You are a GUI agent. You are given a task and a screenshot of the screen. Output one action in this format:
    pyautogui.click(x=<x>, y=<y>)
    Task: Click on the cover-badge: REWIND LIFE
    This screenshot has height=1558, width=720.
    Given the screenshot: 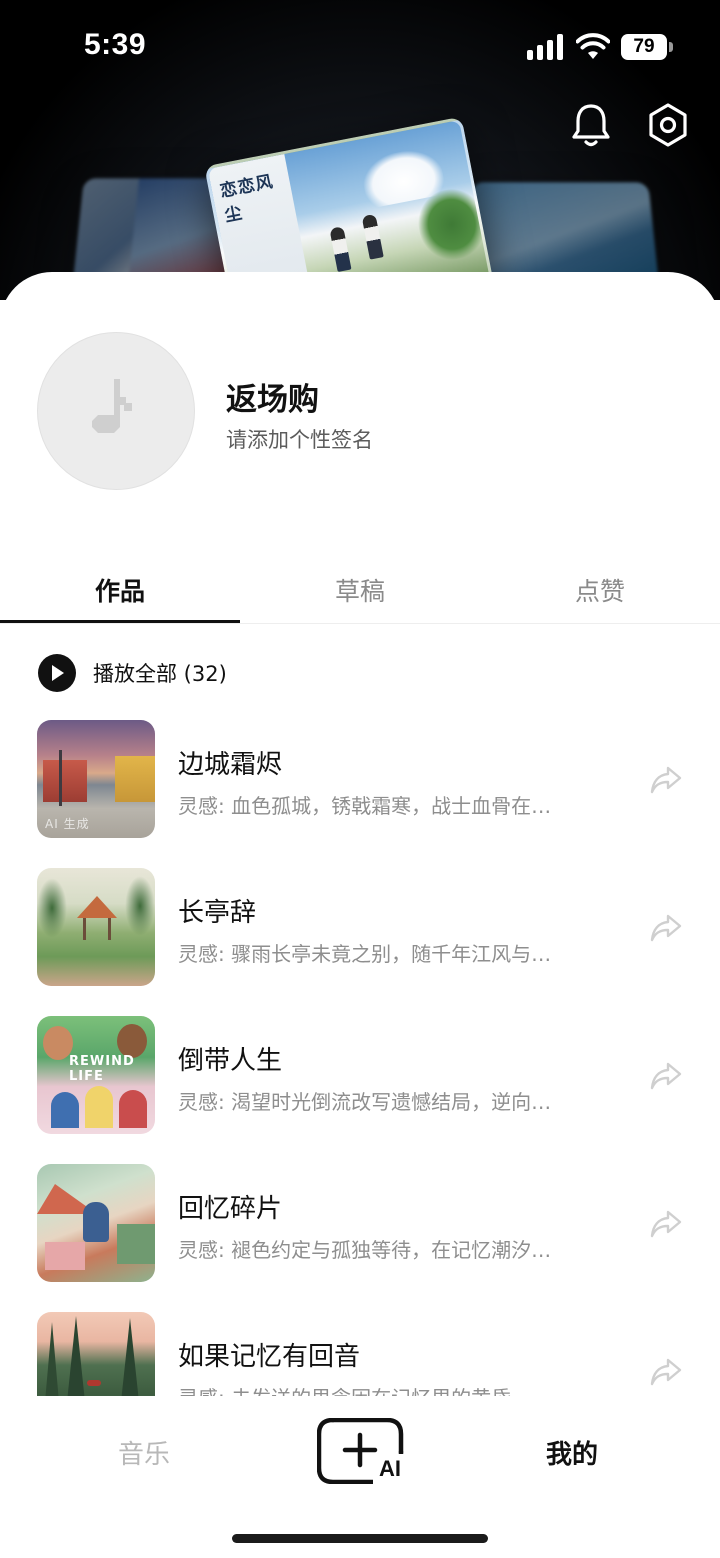 What is the action you would take?
    pyautogui.click(x=102, y=1069)
    